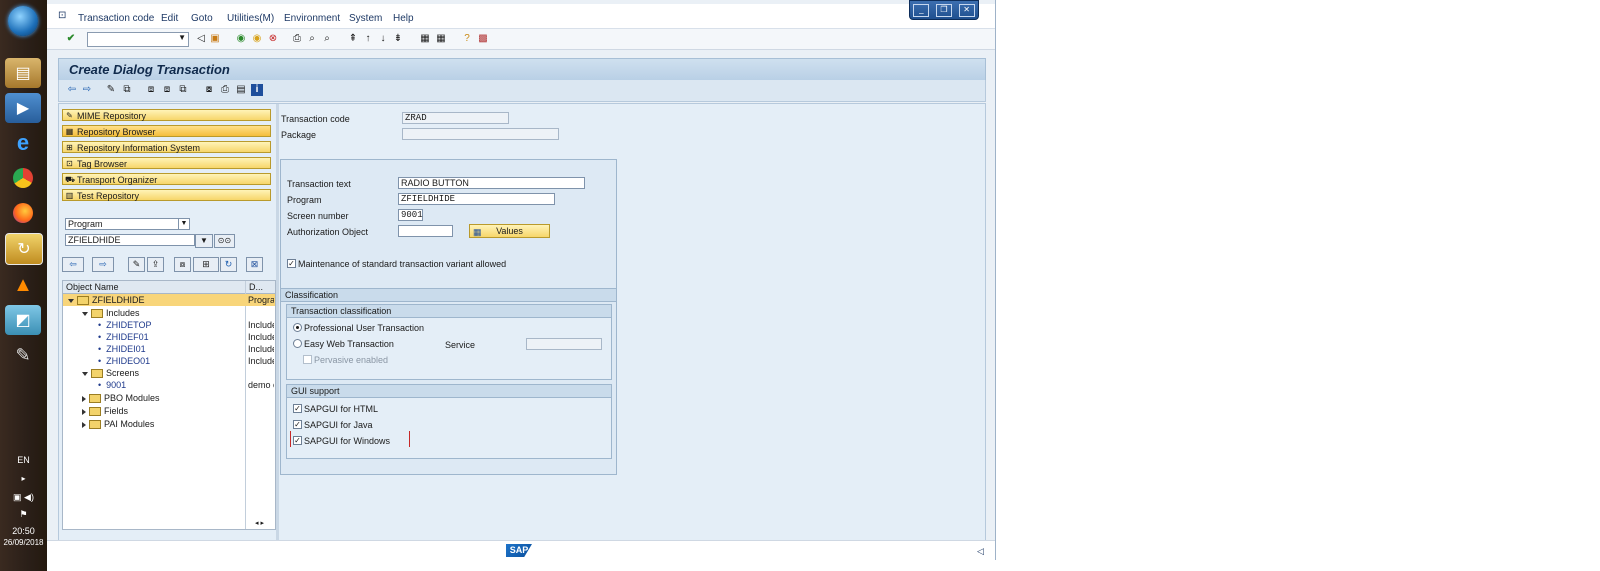 The height and width of the screenshot is (571, 1600). Describe the element at coordinates (509, 231) in the screenshot. I see `values-button: ▦ Values` at that location.